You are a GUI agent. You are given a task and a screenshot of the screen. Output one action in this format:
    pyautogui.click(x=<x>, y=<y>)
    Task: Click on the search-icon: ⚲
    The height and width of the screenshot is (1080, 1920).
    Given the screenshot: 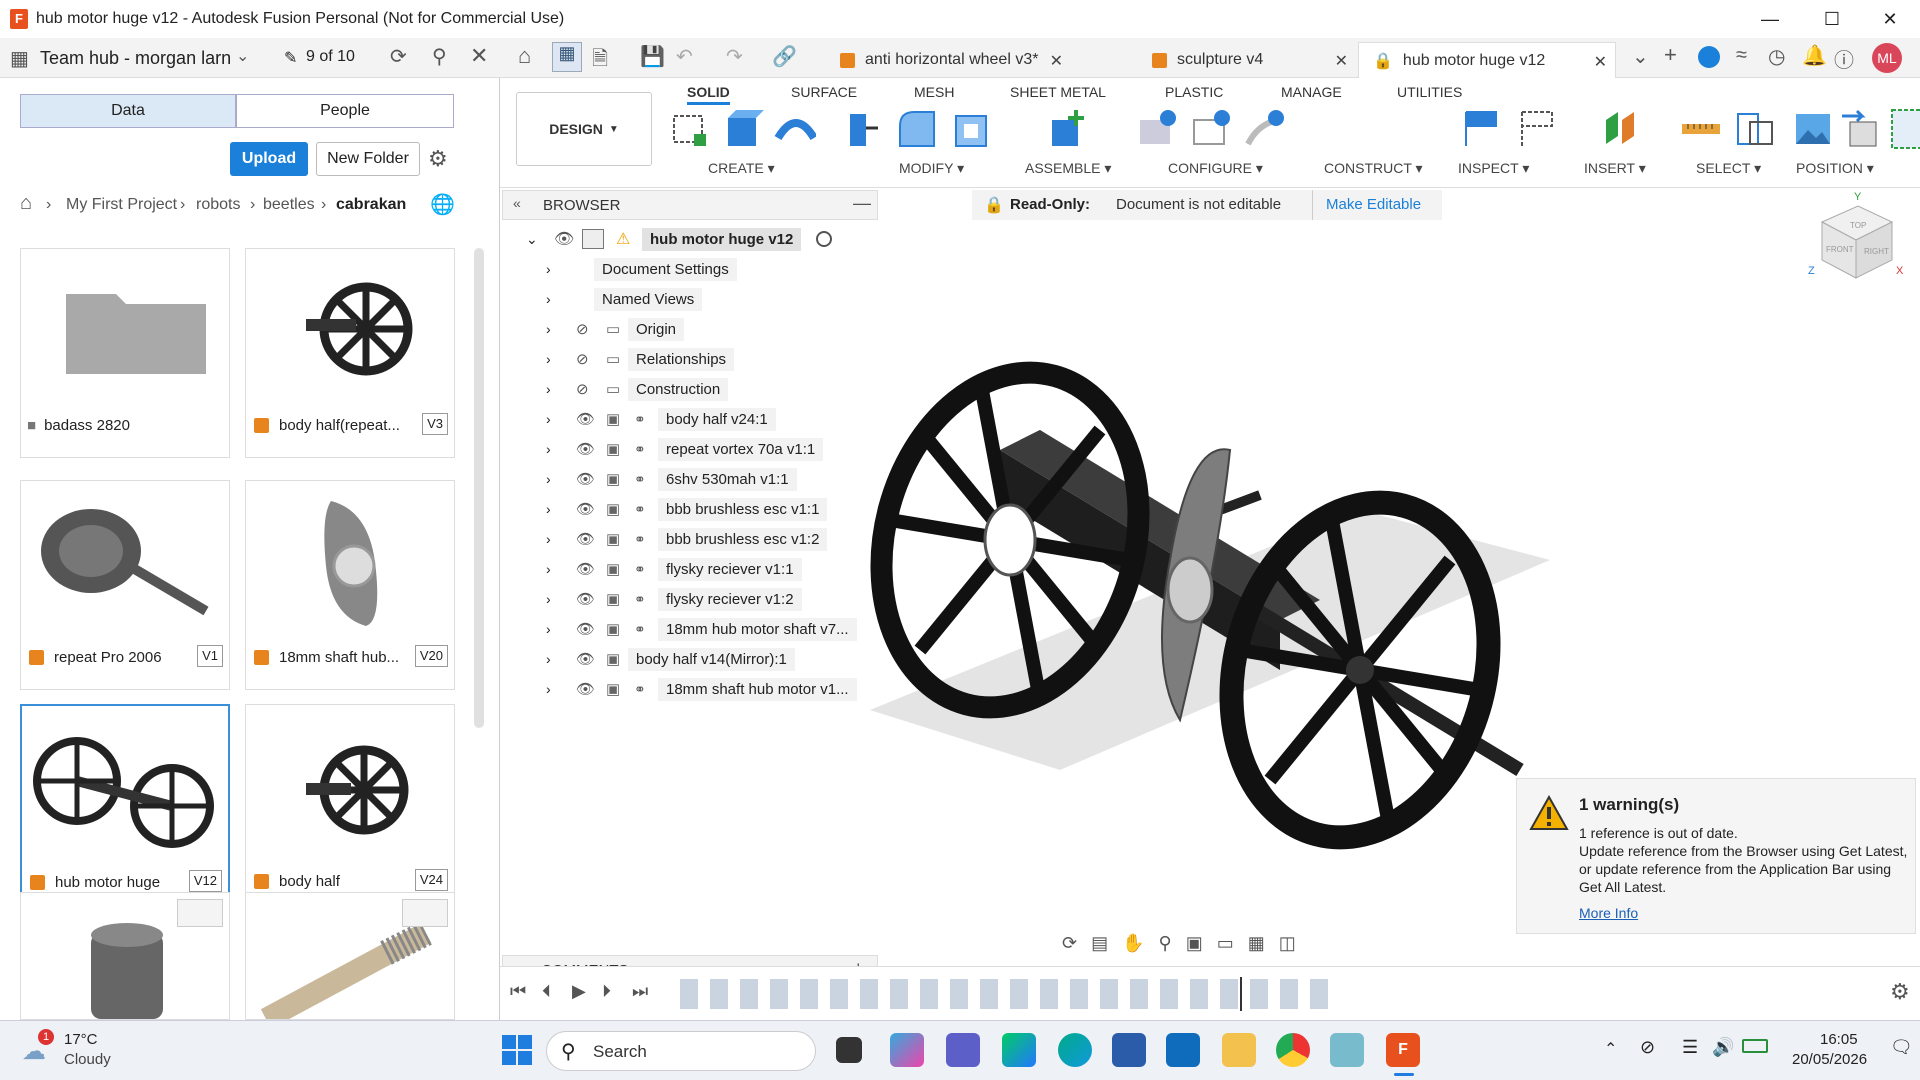 What is the action you would take?
    pyautogui.click(x=439, y=56)
    